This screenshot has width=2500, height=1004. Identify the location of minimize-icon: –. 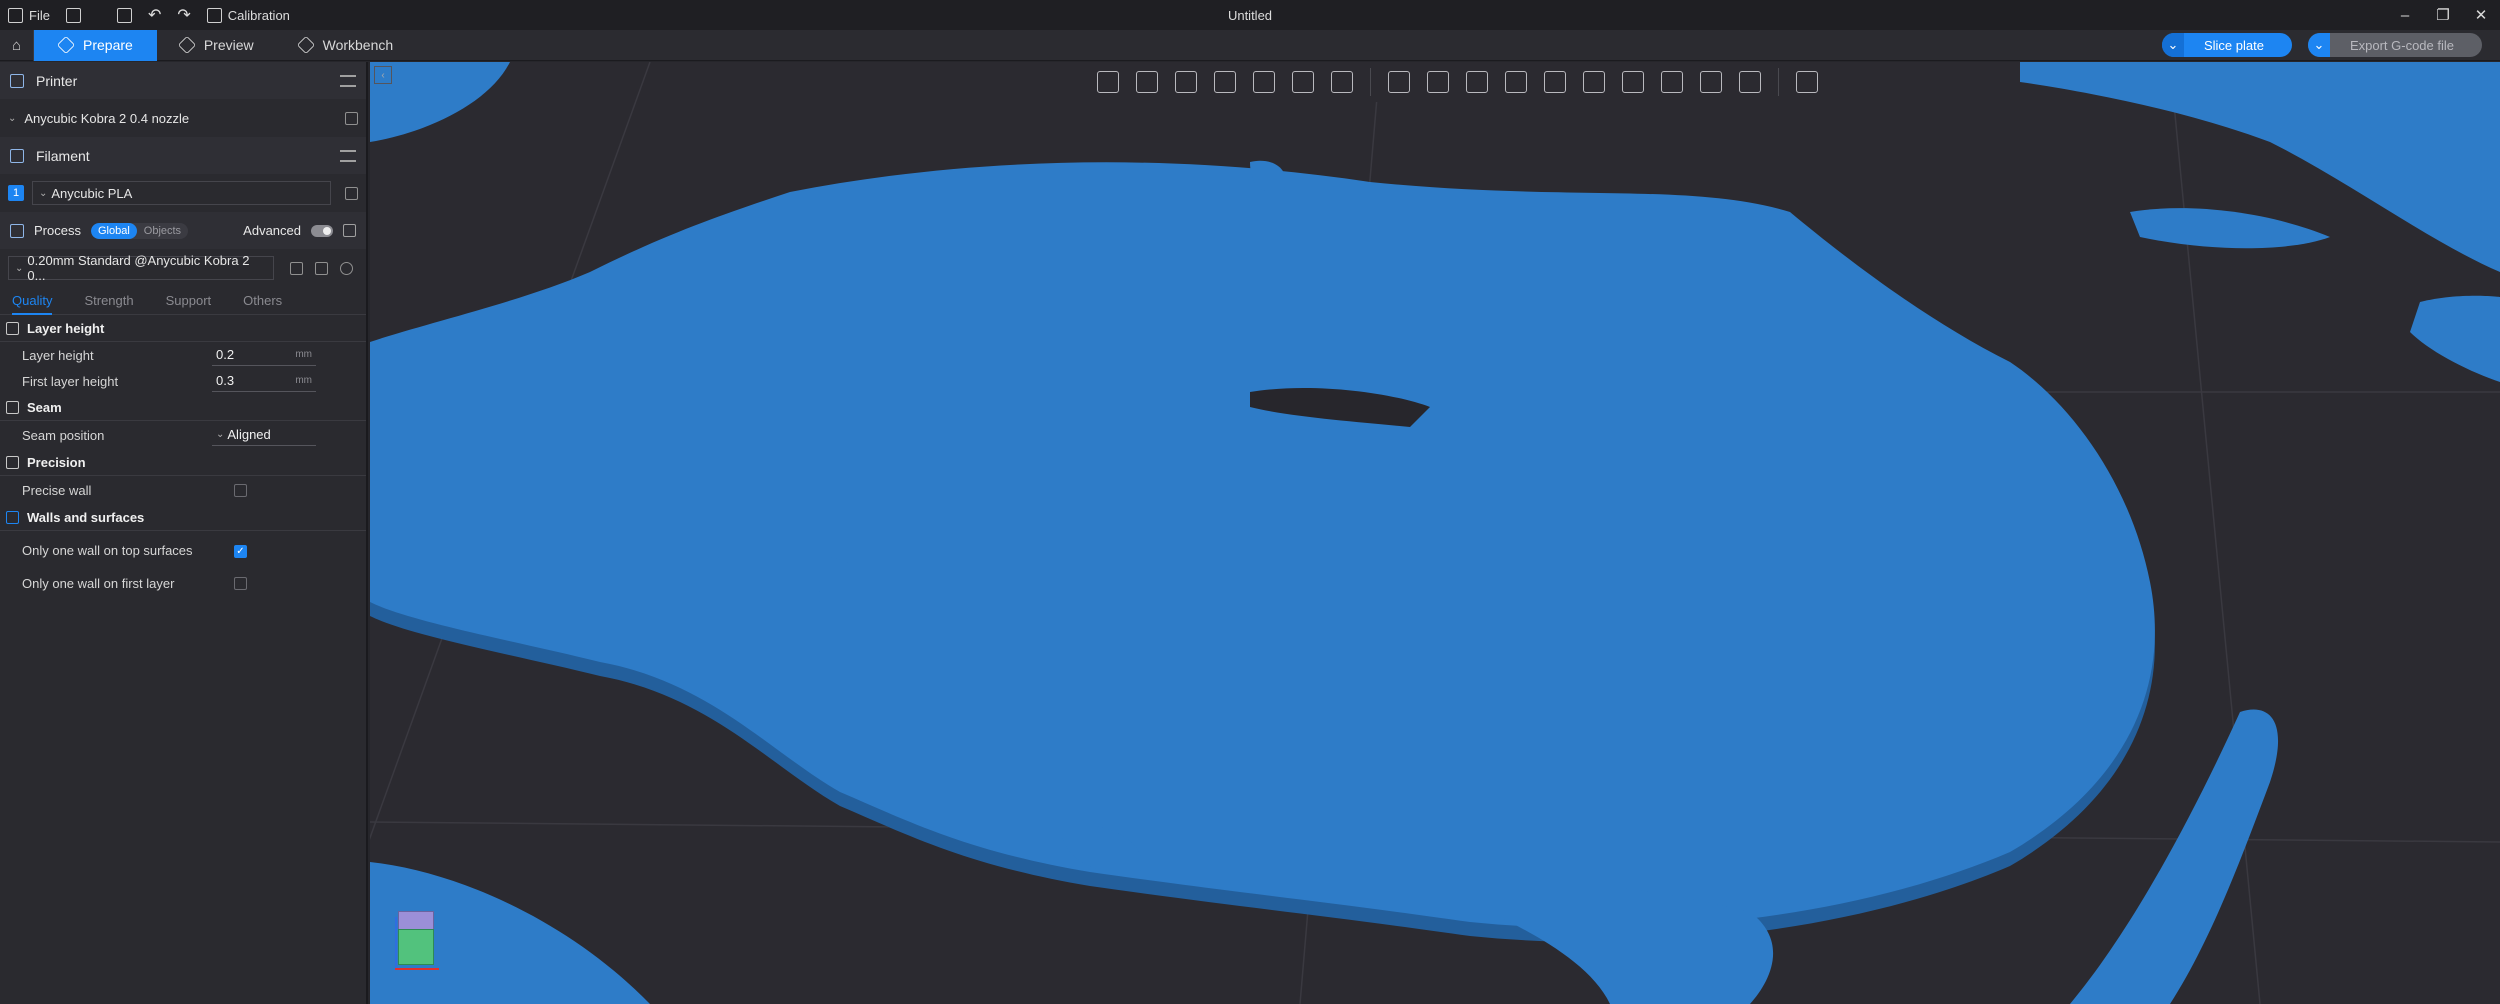
(2405, 15).